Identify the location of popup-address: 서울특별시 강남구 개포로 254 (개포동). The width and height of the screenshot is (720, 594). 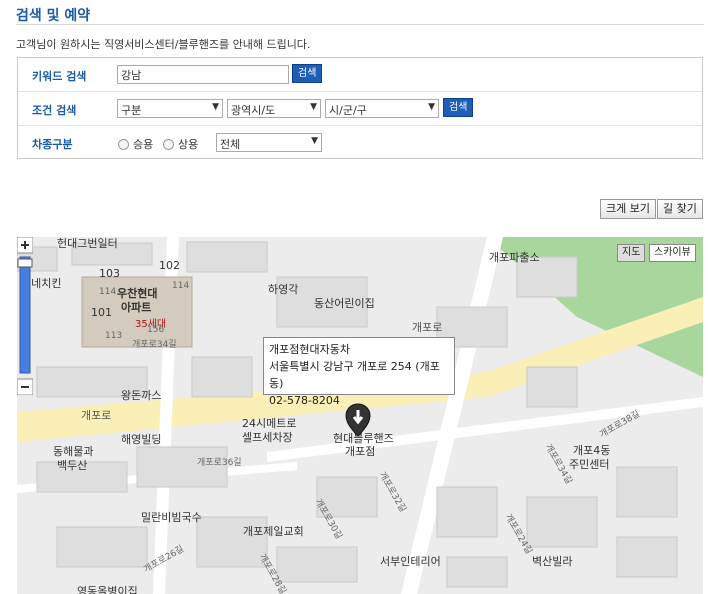
(354, 375).